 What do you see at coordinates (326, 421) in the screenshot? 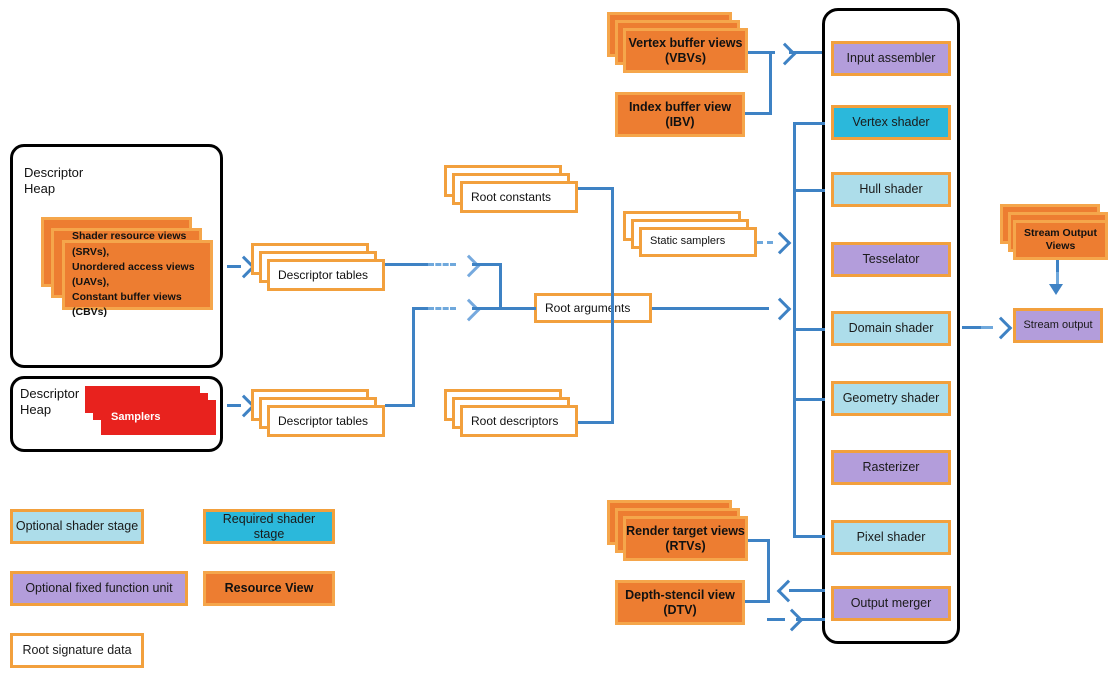
I see `descriptor-tables-bottom: Descriptor tables` at bounding box center [326, 421].